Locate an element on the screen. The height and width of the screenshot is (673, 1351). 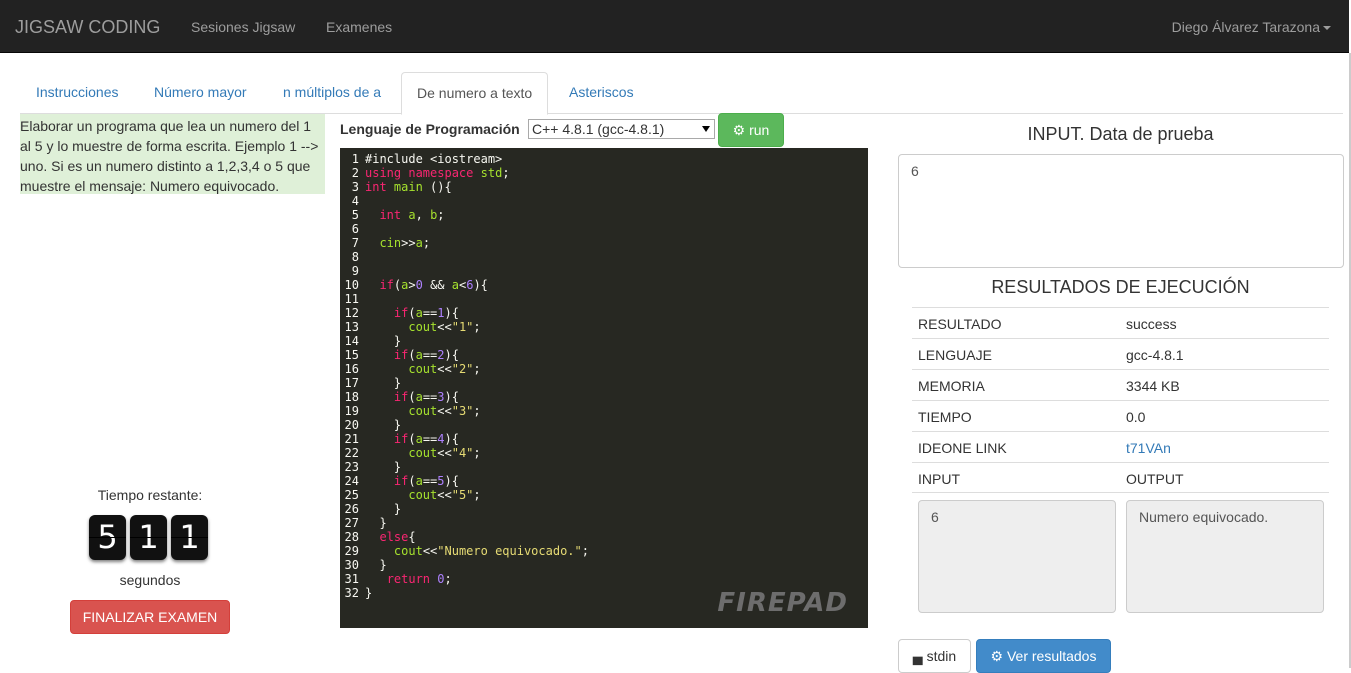
code-line: 7 cin>>a; is located at coordinates (604, 243).